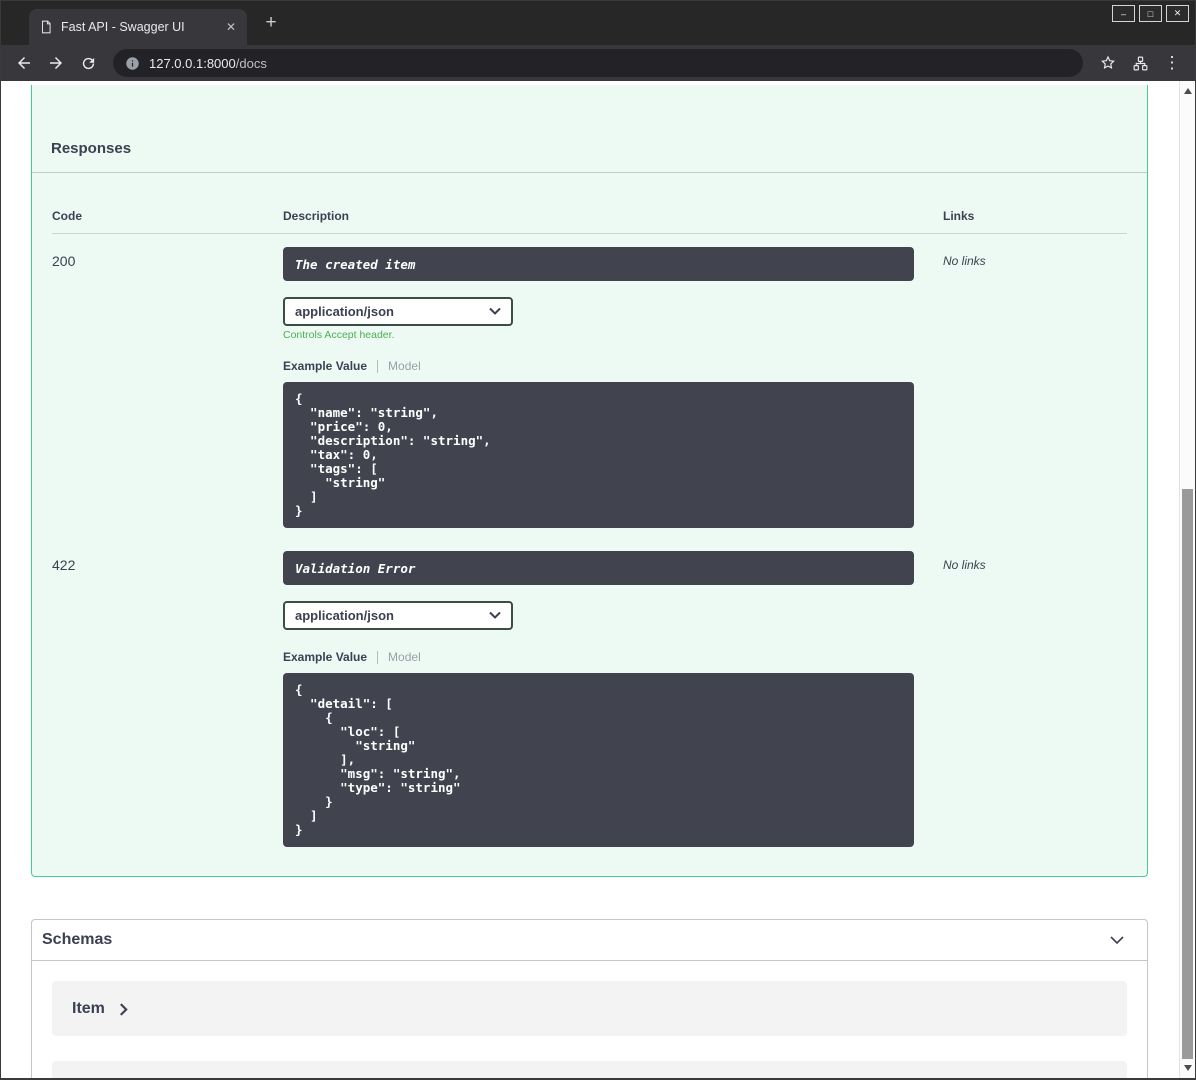 The image size is (1196, 1080). What do you see at coordinates (1177, 13) in the screenshot?
I see `window-close-button: ✕` at bounding box center [1177, 13].